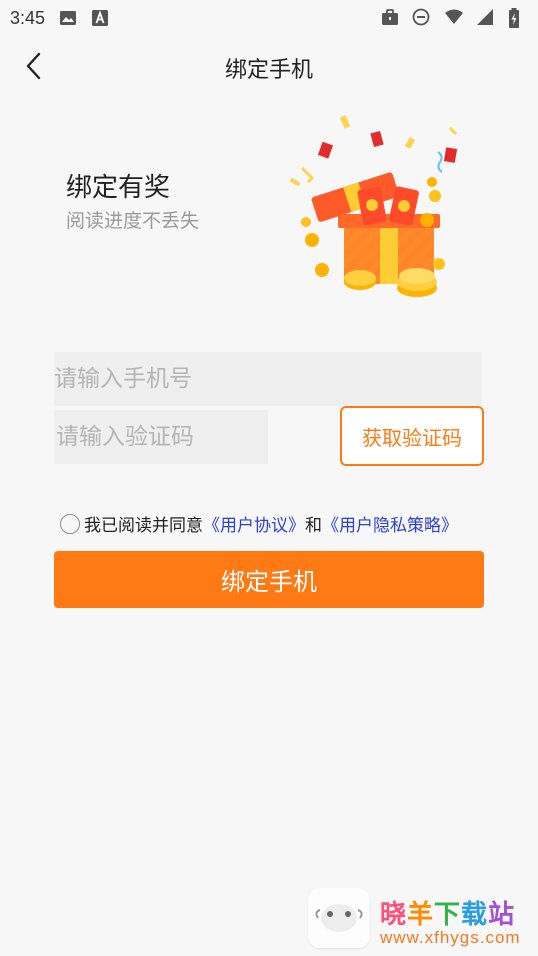 The image size is (538, 956). Describe the element at coordinates (450, 937) in the screenshot. I see `watermark-url: www.xfhygs.com` at that location.